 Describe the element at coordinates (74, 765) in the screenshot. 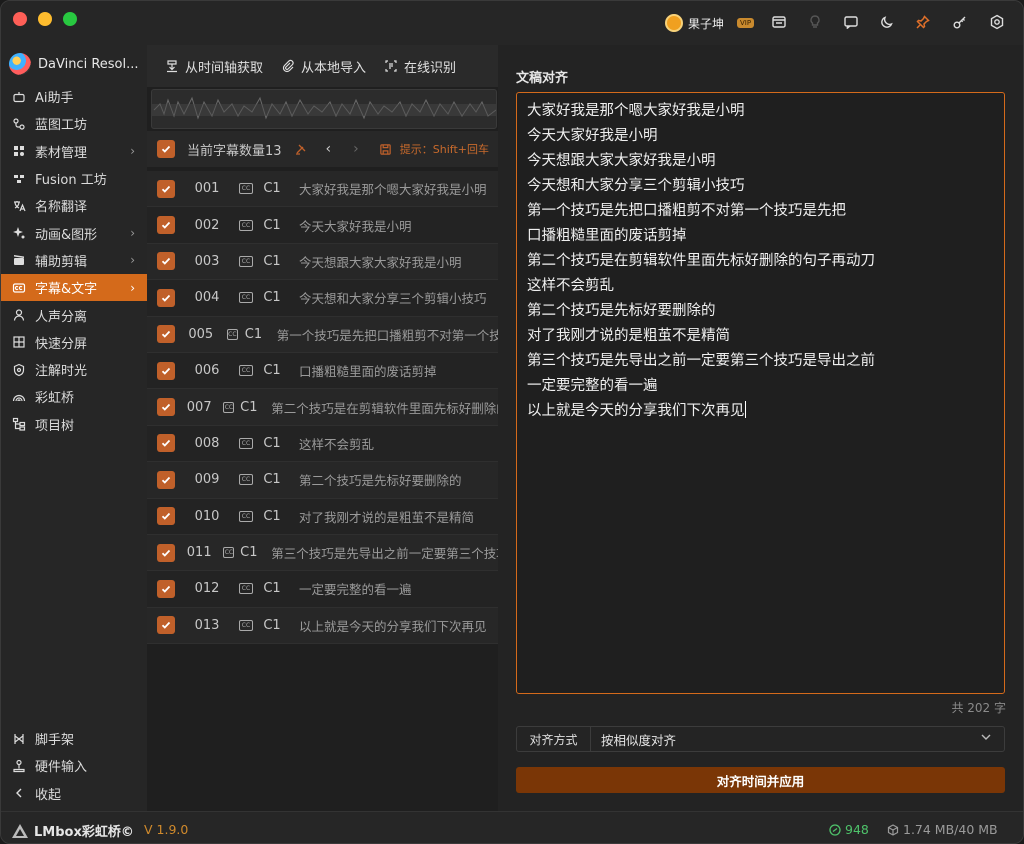

I see `sidebar-item-hardware-input: 硬件输入` at that location.